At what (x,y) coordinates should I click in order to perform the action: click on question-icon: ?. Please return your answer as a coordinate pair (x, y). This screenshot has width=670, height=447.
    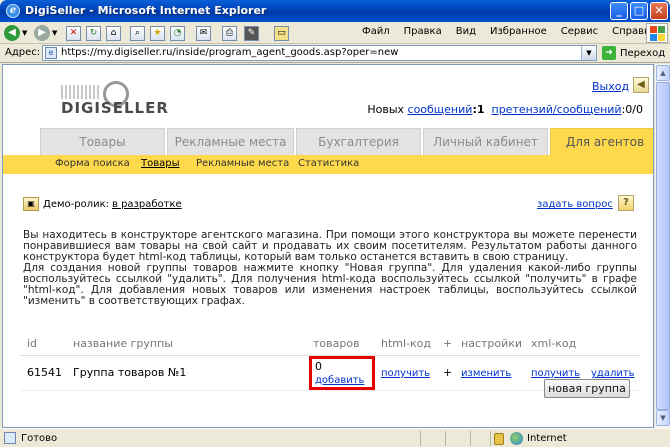
    Looking at the image, I should click on (626, 203).